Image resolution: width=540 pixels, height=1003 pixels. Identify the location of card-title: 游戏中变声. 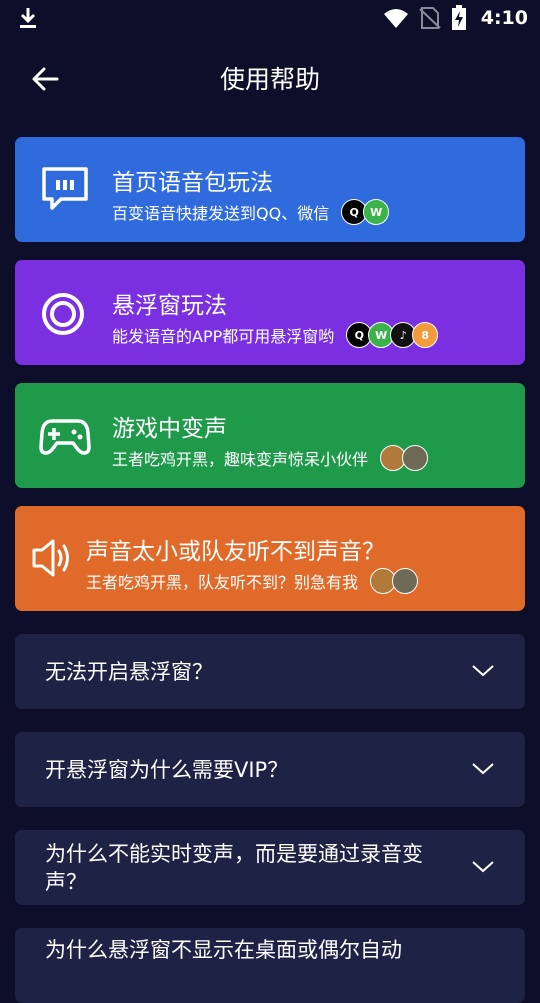
(169, 429).